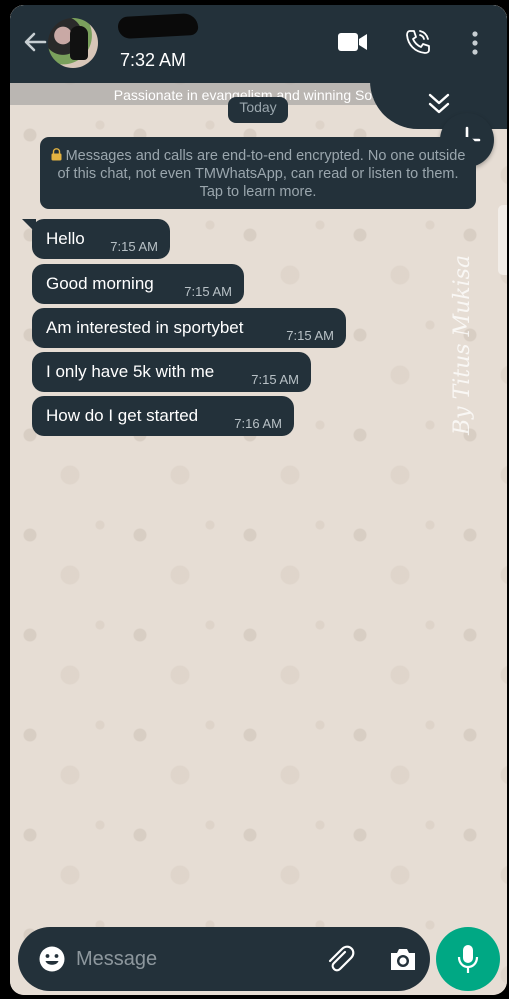 Image resolution: width=509 pixels, height=999 pixels. I want to click on message-bubble: Good morning 7:15 AM, so click(138, 284).